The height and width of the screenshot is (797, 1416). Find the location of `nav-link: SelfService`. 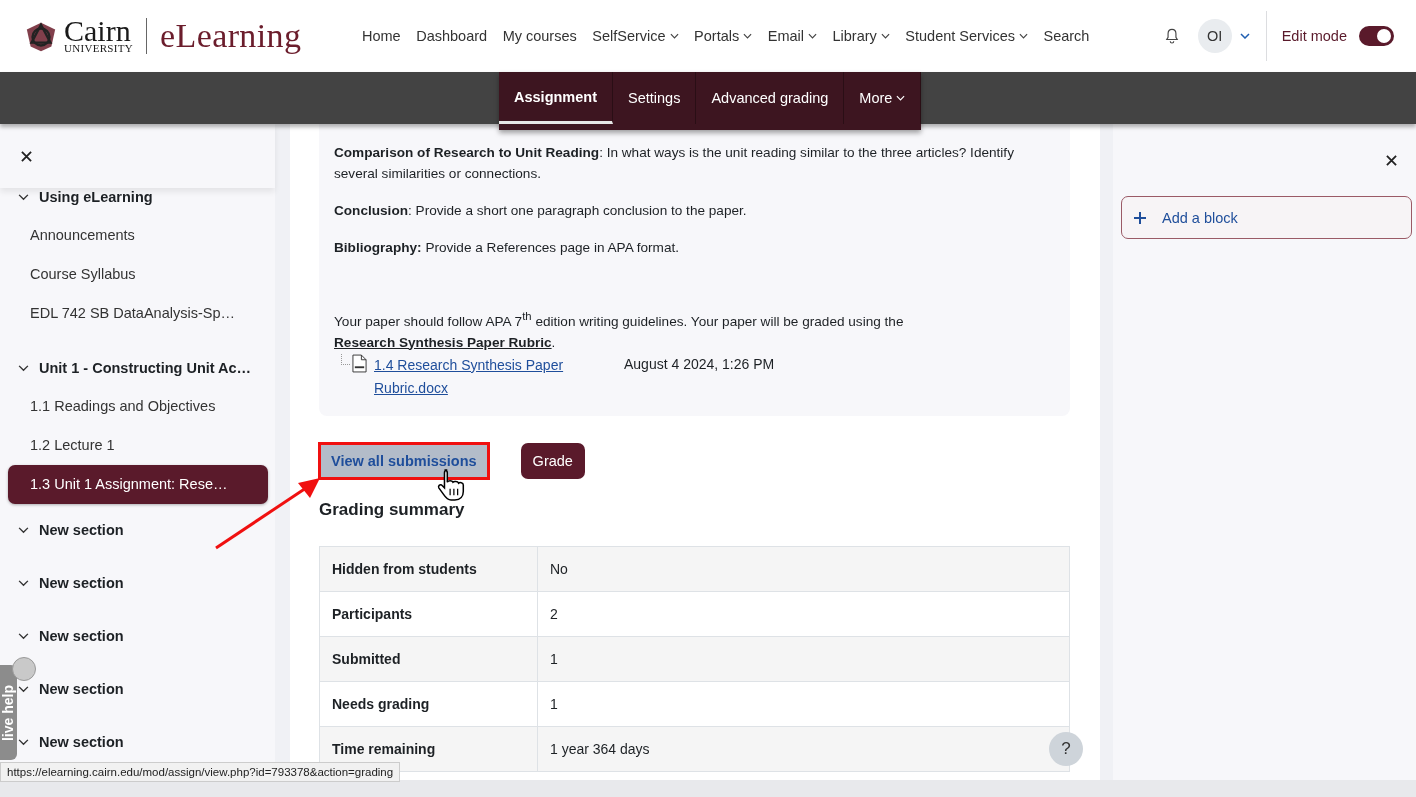

nav-link: SelfService is located at coordinates (635, 36).